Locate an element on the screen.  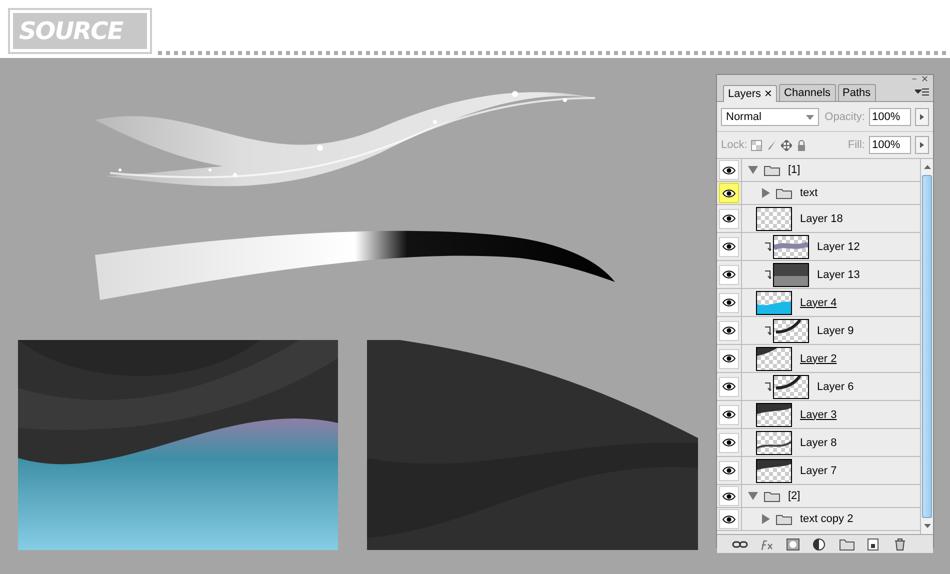
scroll-up-icon is located at coordinates (927, 167).